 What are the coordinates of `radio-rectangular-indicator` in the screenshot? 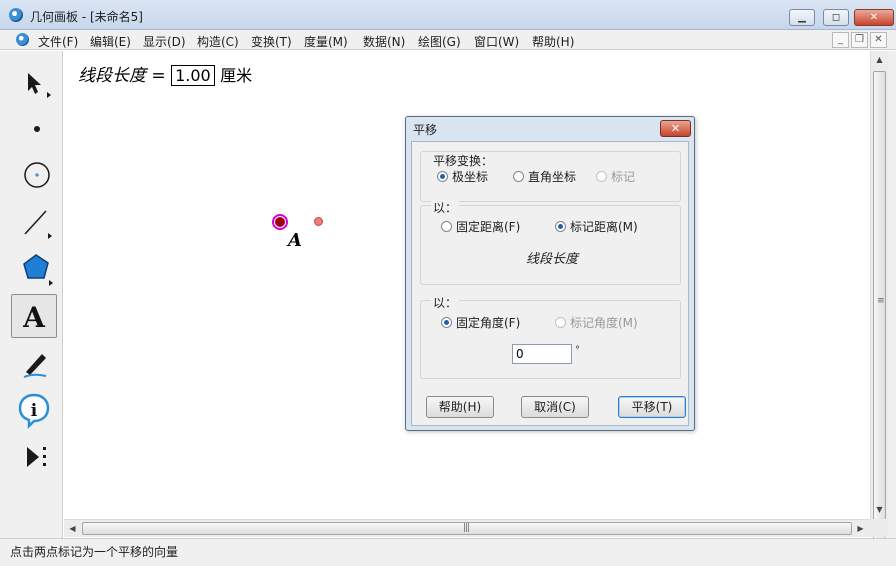 It's located at (518, 176).